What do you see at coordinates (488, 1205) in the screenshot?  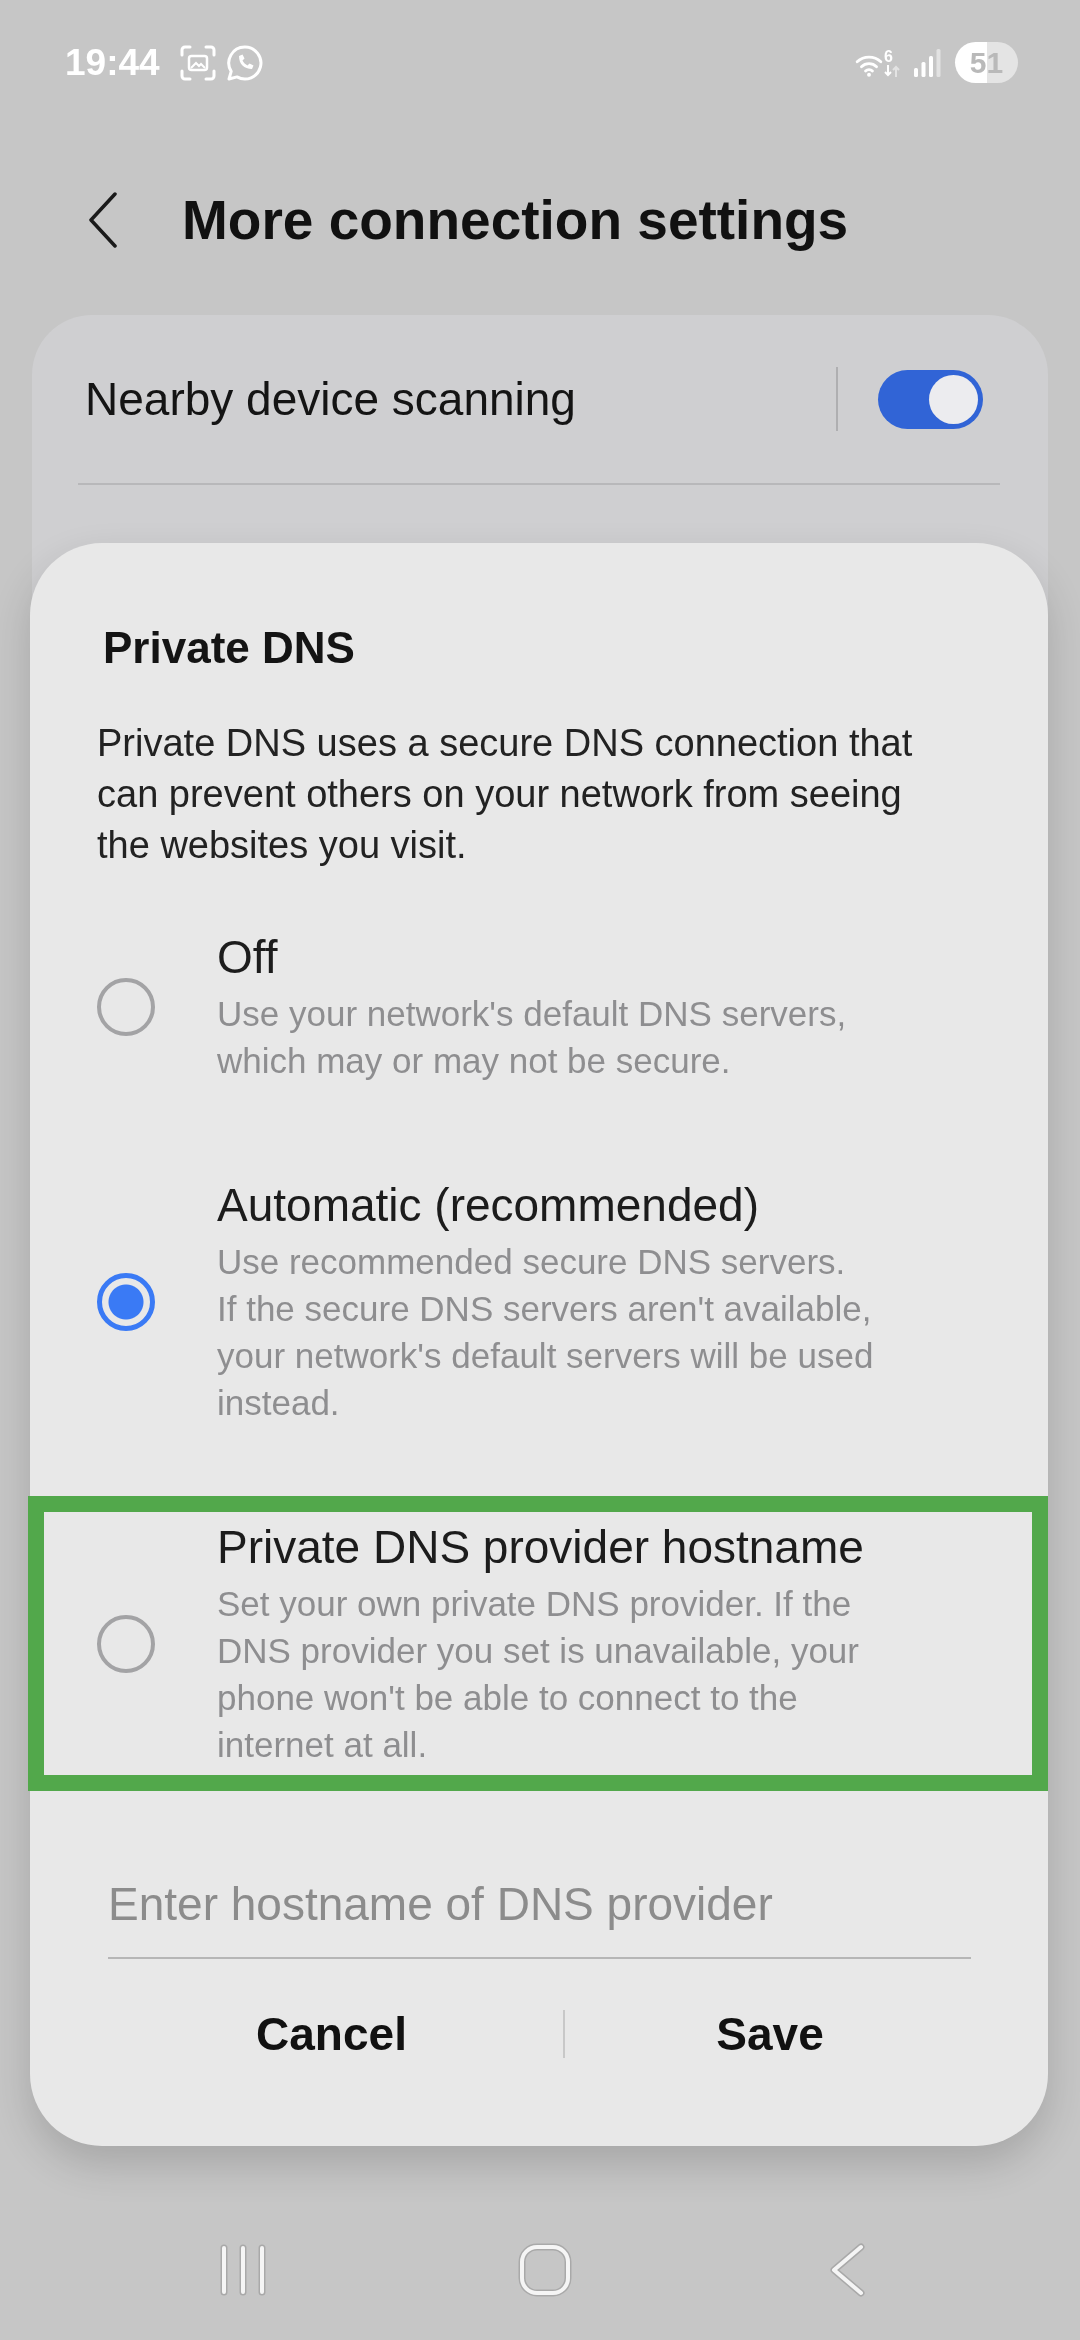 I see `option-label: Automatic (recommended)` at bounding box center [488, 1205].